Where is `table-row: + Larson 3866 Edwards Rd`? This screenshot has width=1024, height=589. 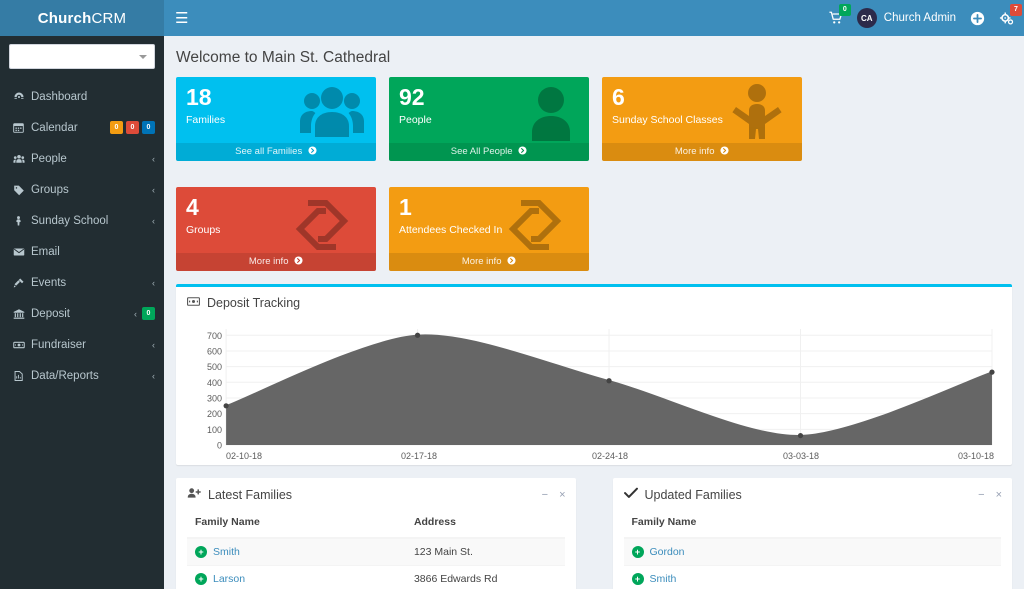
table-row: + Larson 3866 Edwards Rd is located at coordinates (376, 577).